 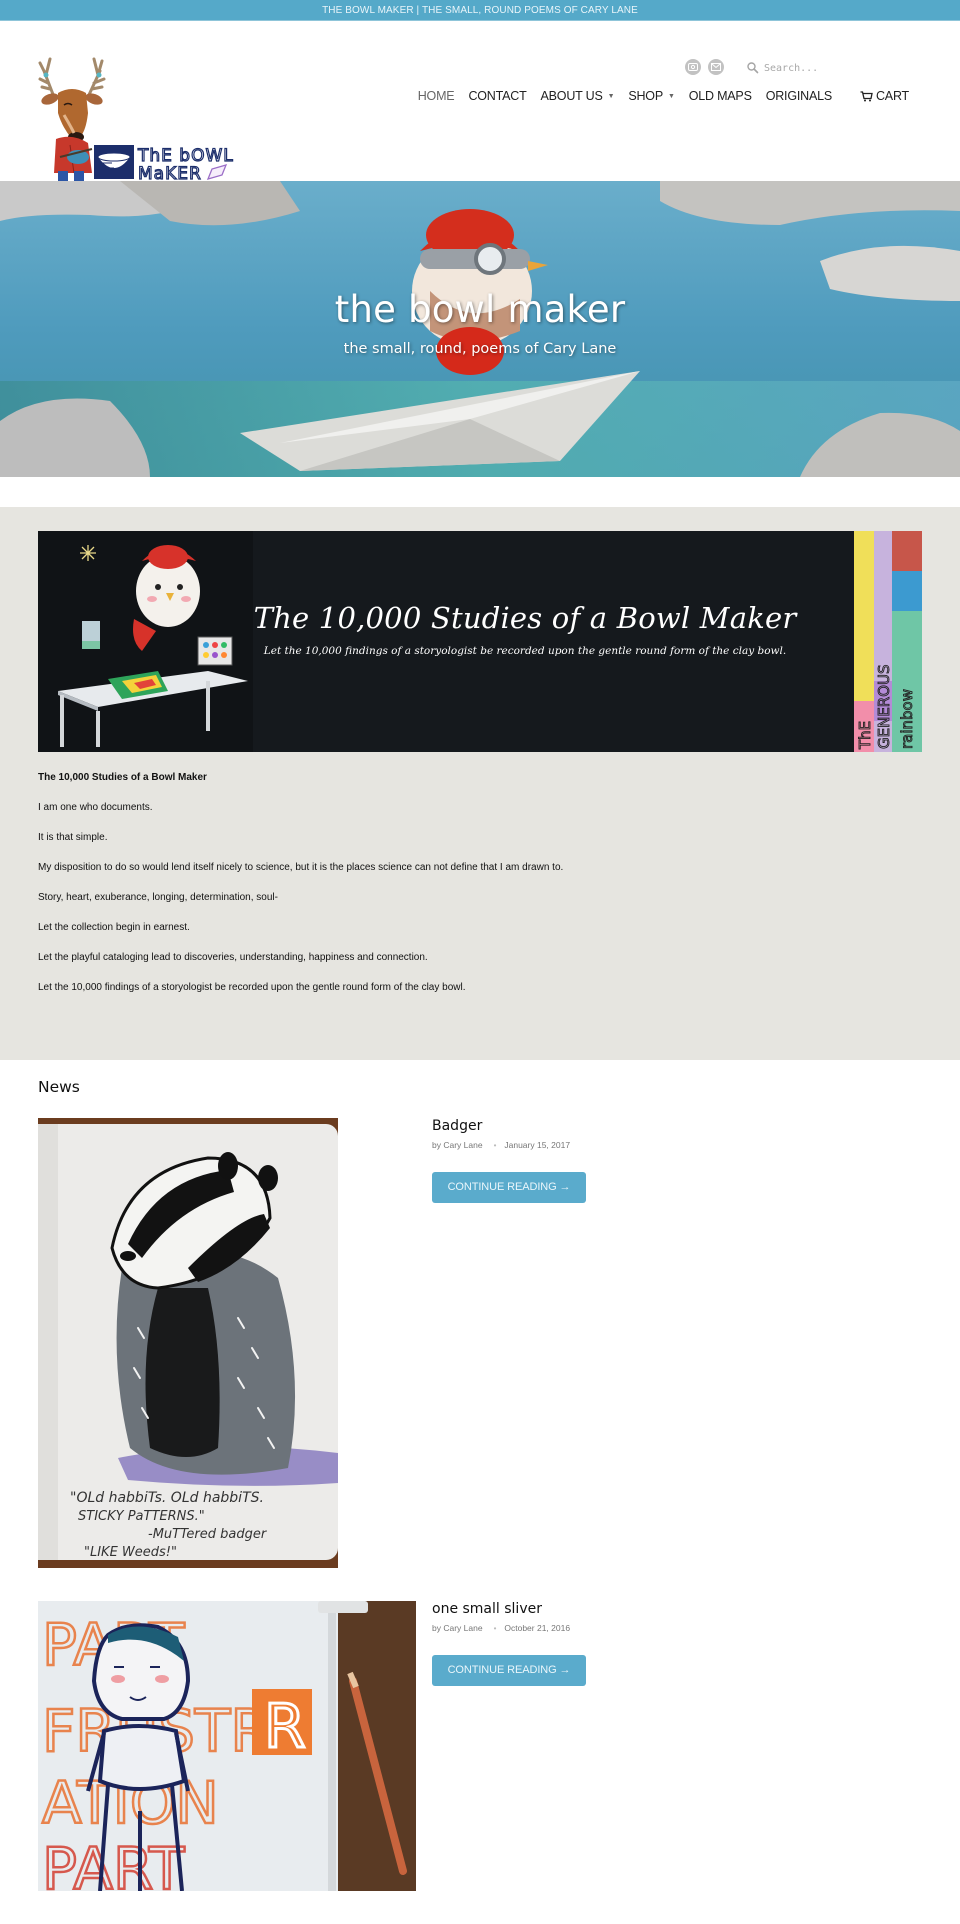 I want to click on nav-label: OLD MAPS, so click(x=720, y=96).